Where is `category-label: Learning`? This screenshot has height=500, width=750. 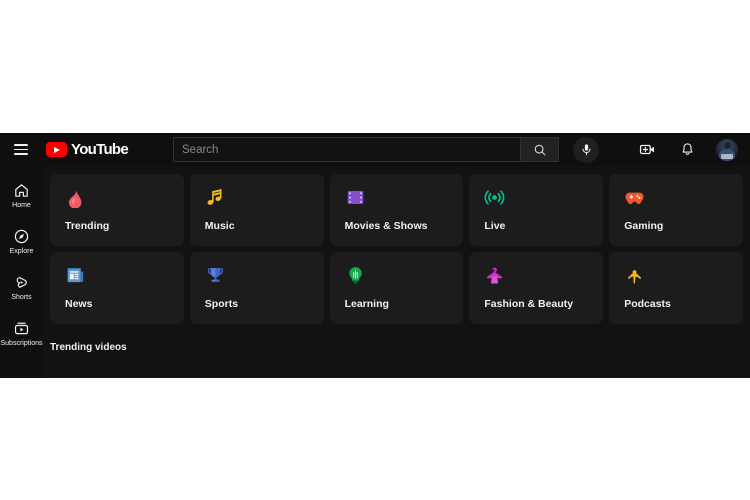 category-label: Learning is located at coordinates (366, 304).